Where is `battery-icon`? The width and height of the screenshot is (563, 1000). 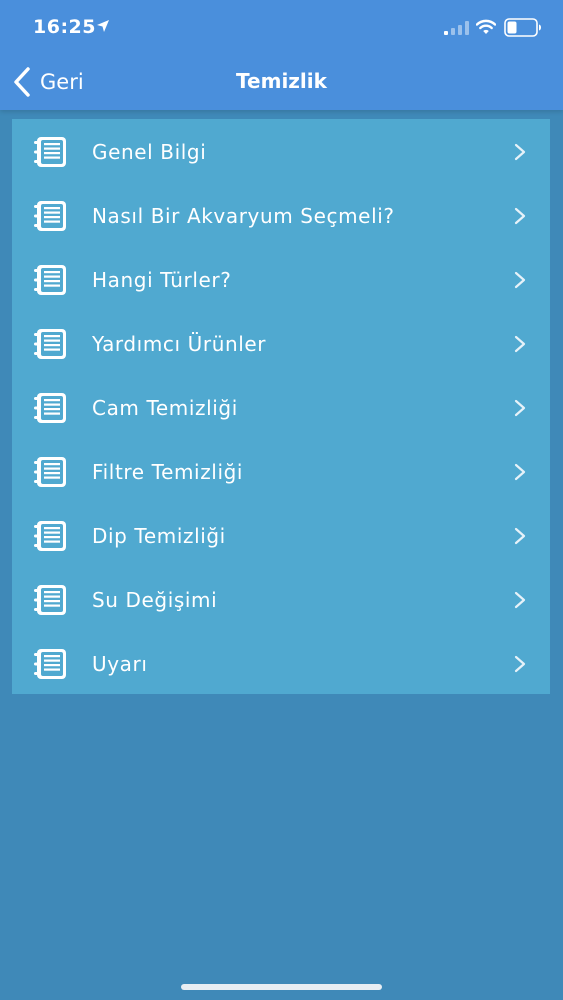
battery-icon is located at coordinates (522, 27).